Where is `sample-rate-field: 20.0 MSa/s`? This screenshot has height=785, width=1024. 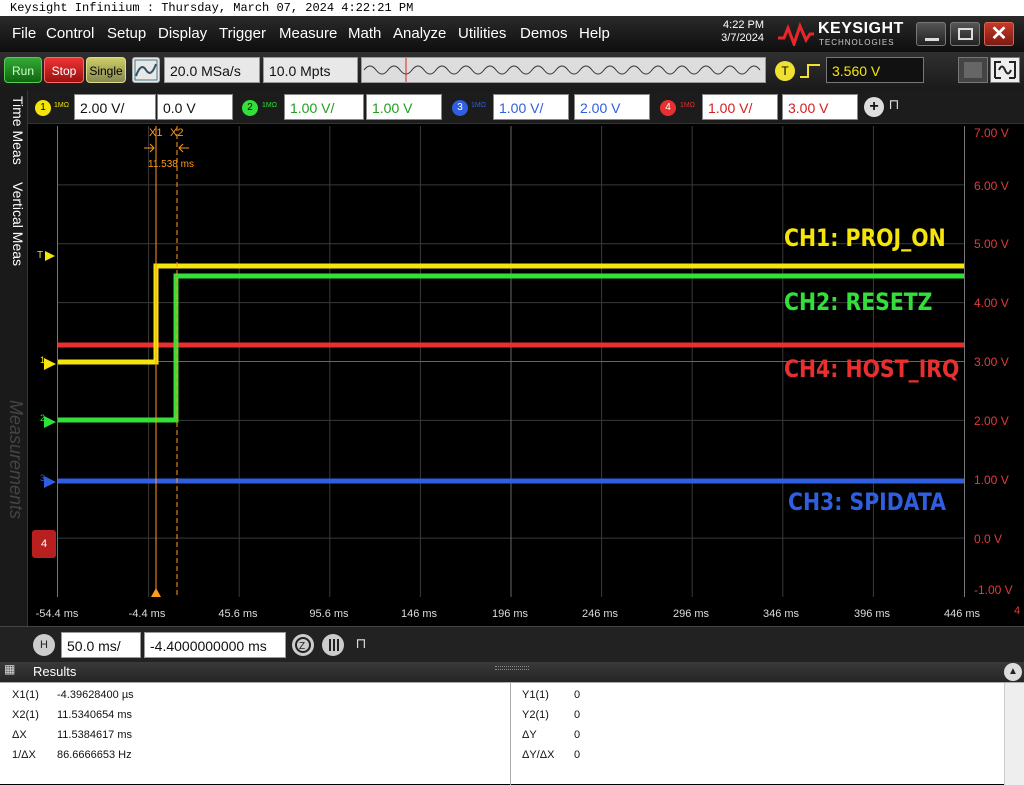
sample-rate-field: 20.0 MSa/s is located at coordinates (212, 70).